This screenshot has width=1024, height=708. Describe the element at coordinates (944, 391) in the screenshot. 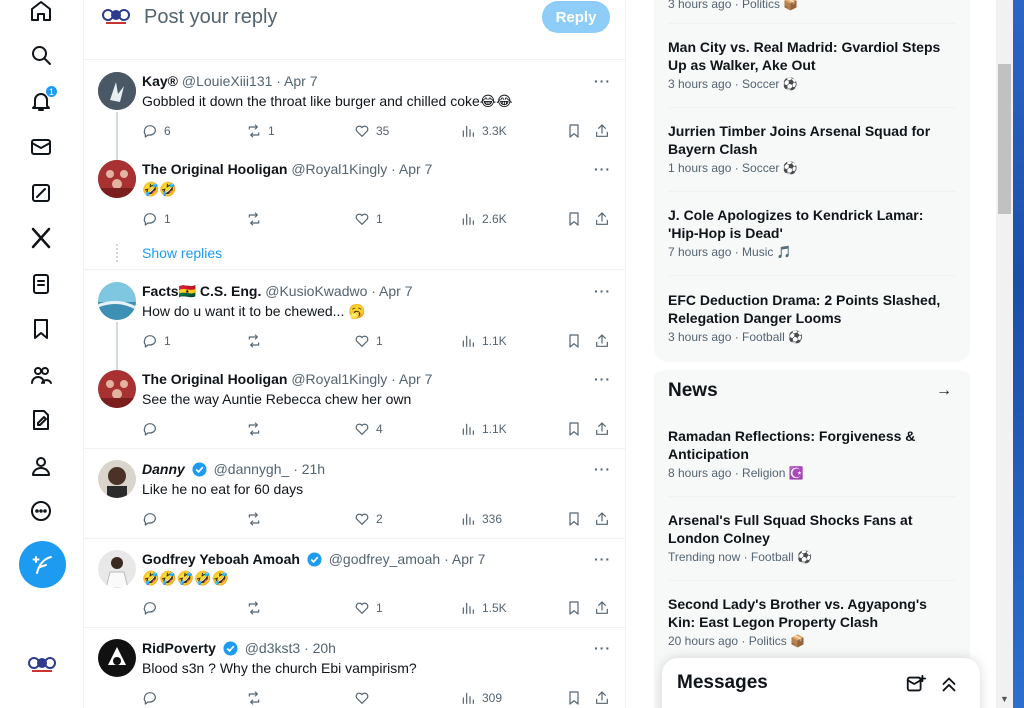

I see `arrow-right-icon: →` at that location.